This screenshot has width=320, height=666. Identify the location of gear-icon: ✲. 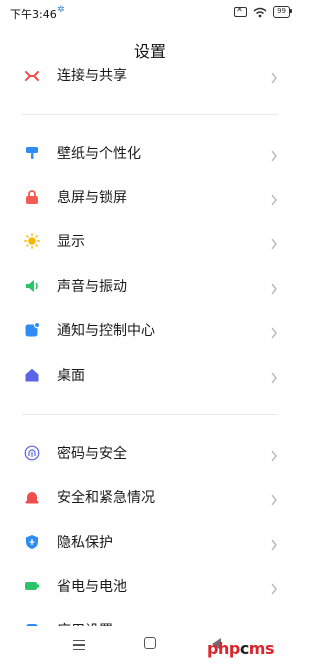
(61, 10).